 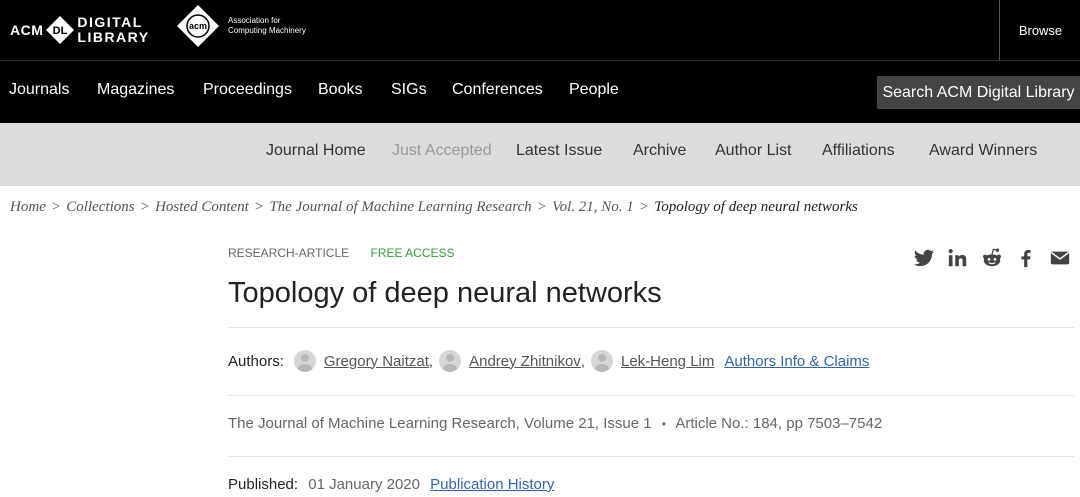 I want to click on author-name: Lek-Heng Lim, so click(x=667, y=361).